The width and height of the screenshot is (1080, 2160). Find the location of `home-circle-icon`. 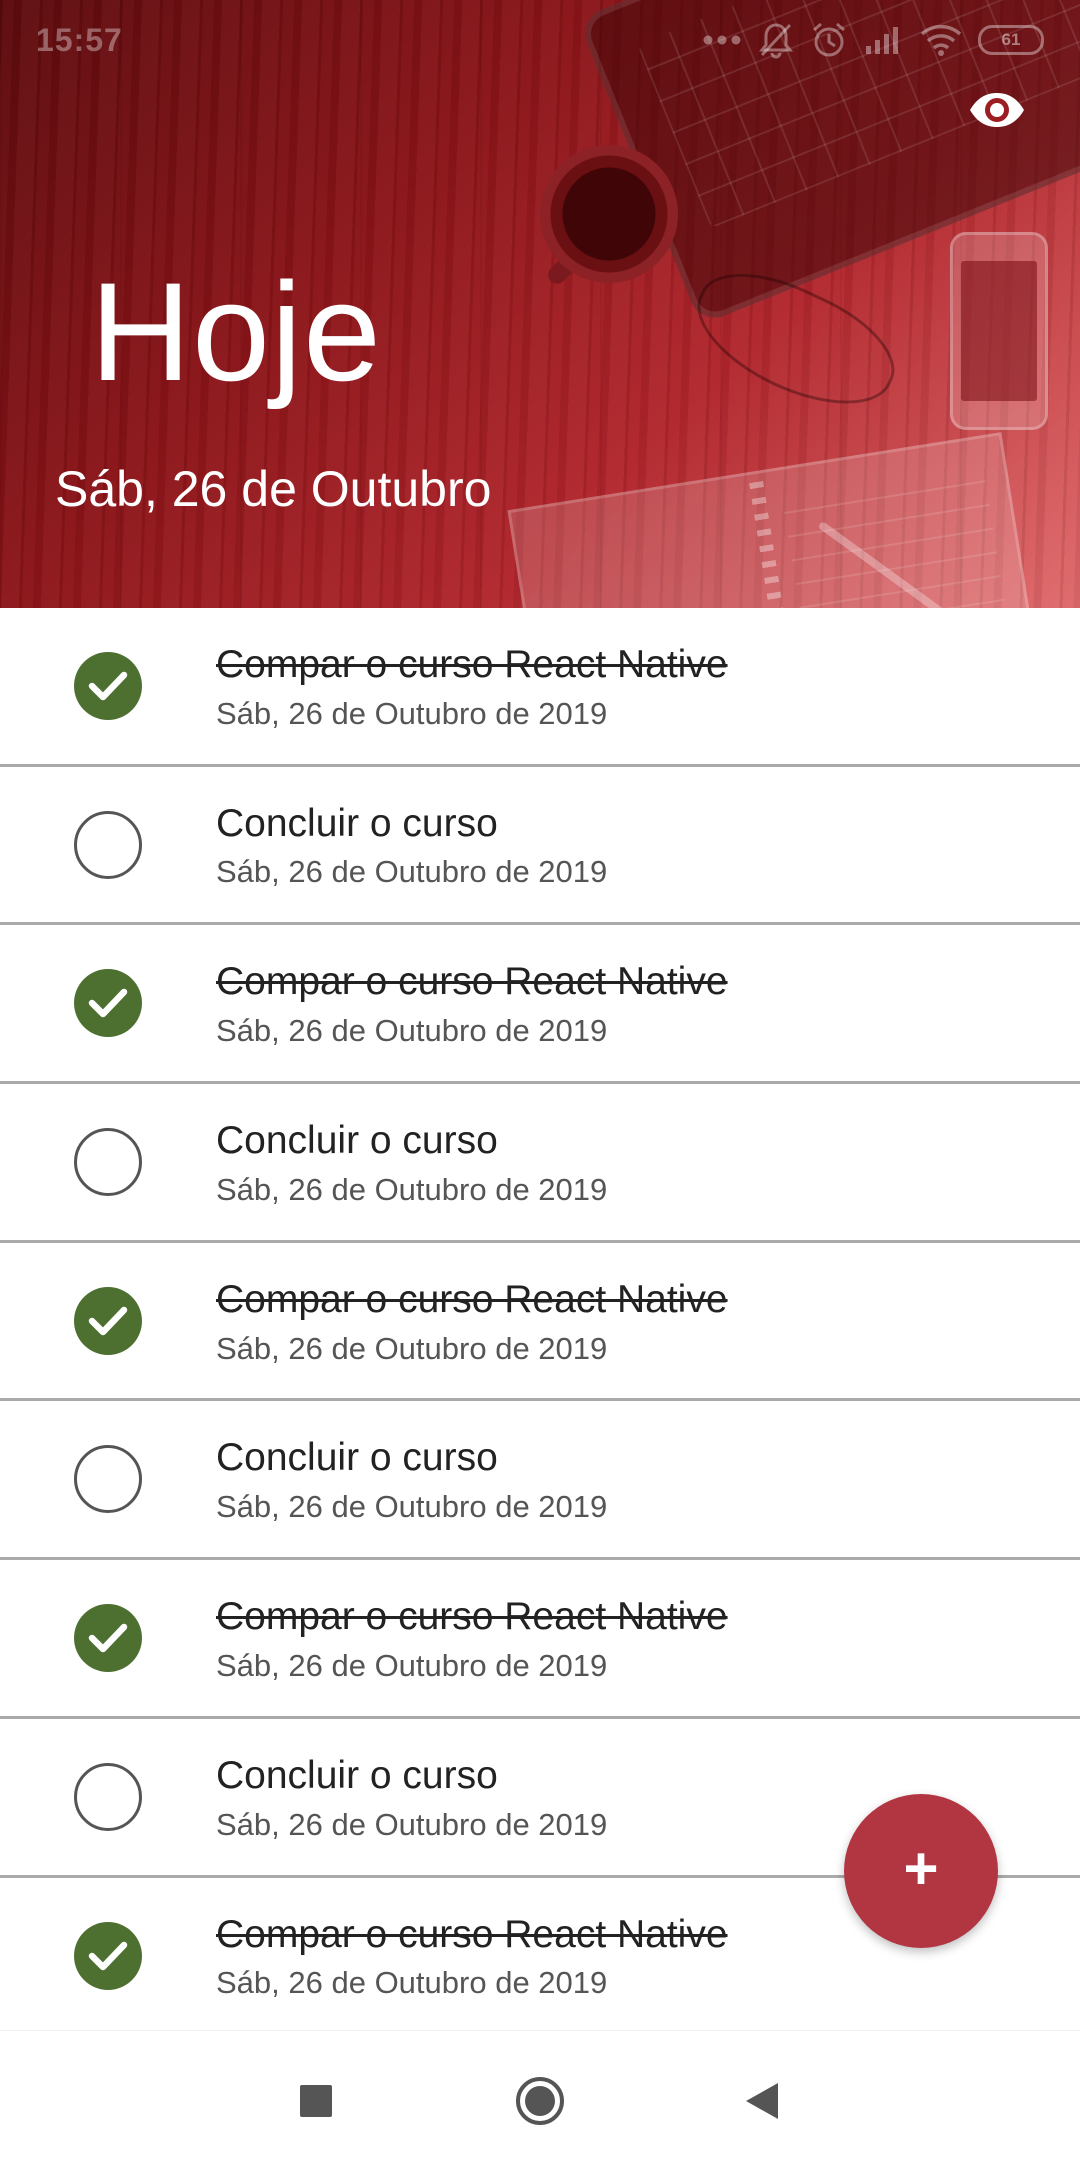

home-circle-icon is located at coordinates (540, 2101).